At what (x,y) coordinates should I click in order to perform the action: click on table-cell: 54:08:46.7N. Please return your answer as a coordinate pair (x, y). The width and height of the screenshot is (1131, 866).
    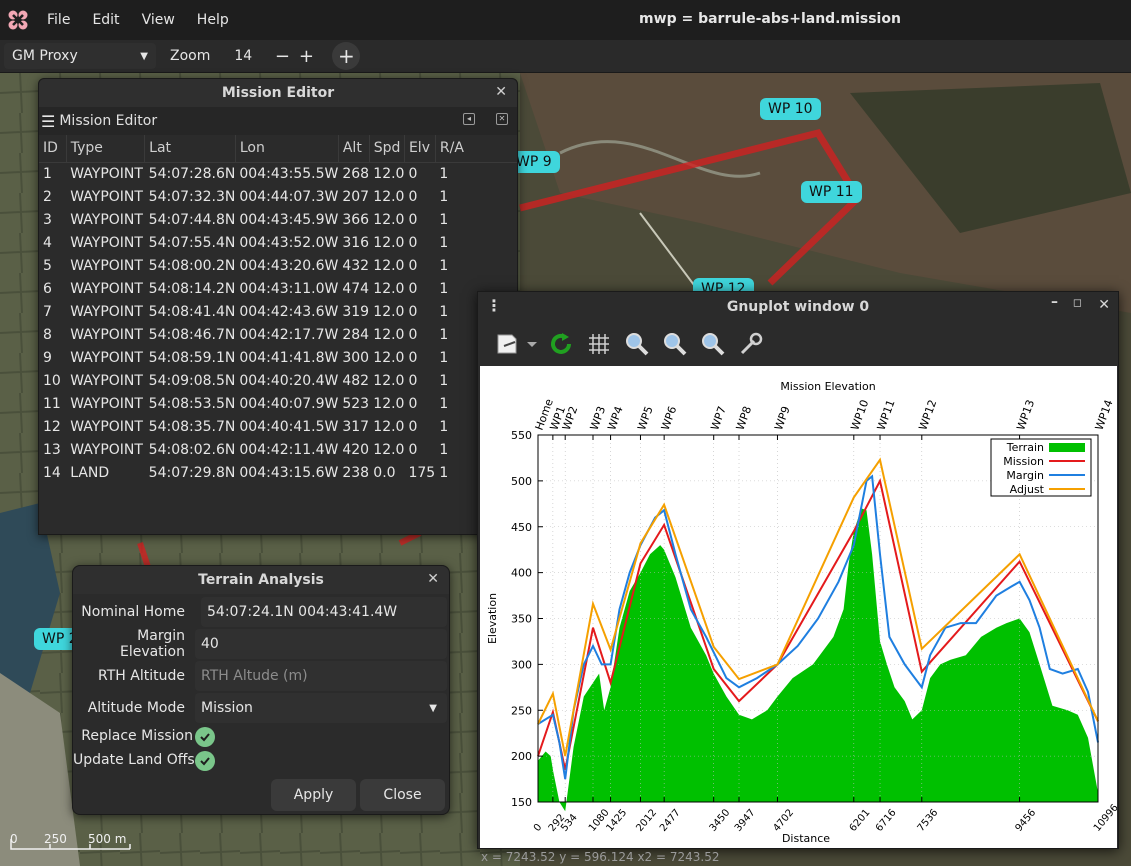
    Looking at the image, I should click on (192, 334).